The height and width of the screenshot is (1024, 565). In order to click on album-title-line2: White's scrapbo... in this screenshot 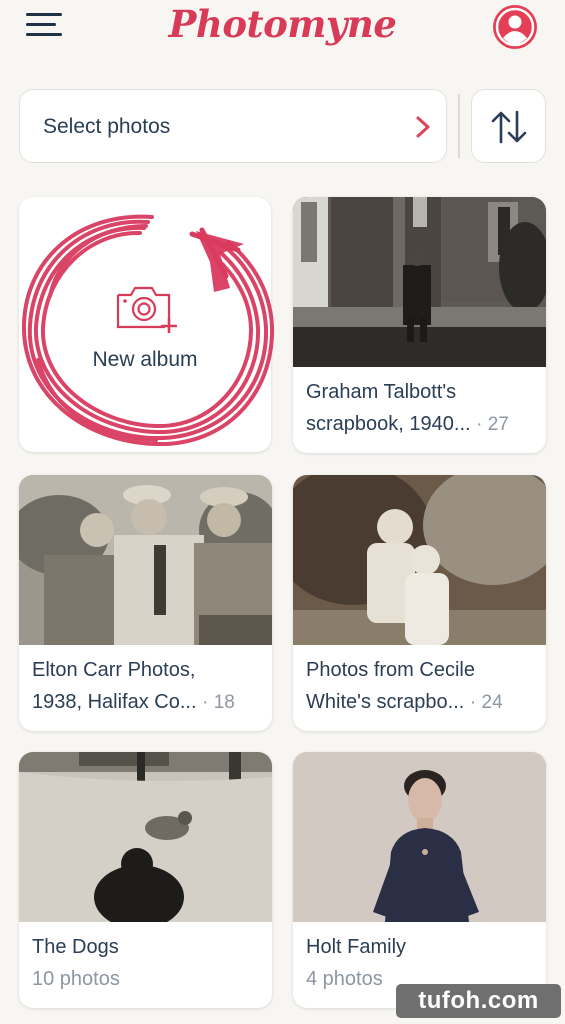, I will do `click(385, 702)`.